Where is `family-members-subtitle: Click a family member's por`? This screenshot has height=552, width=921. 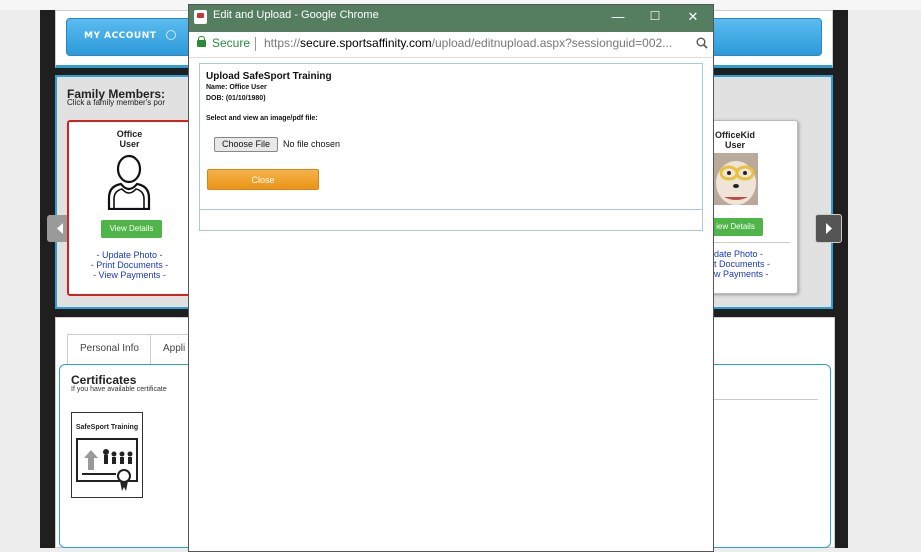
family-members-subtitle: Click a family member's por is located at coordinates (116, 102).